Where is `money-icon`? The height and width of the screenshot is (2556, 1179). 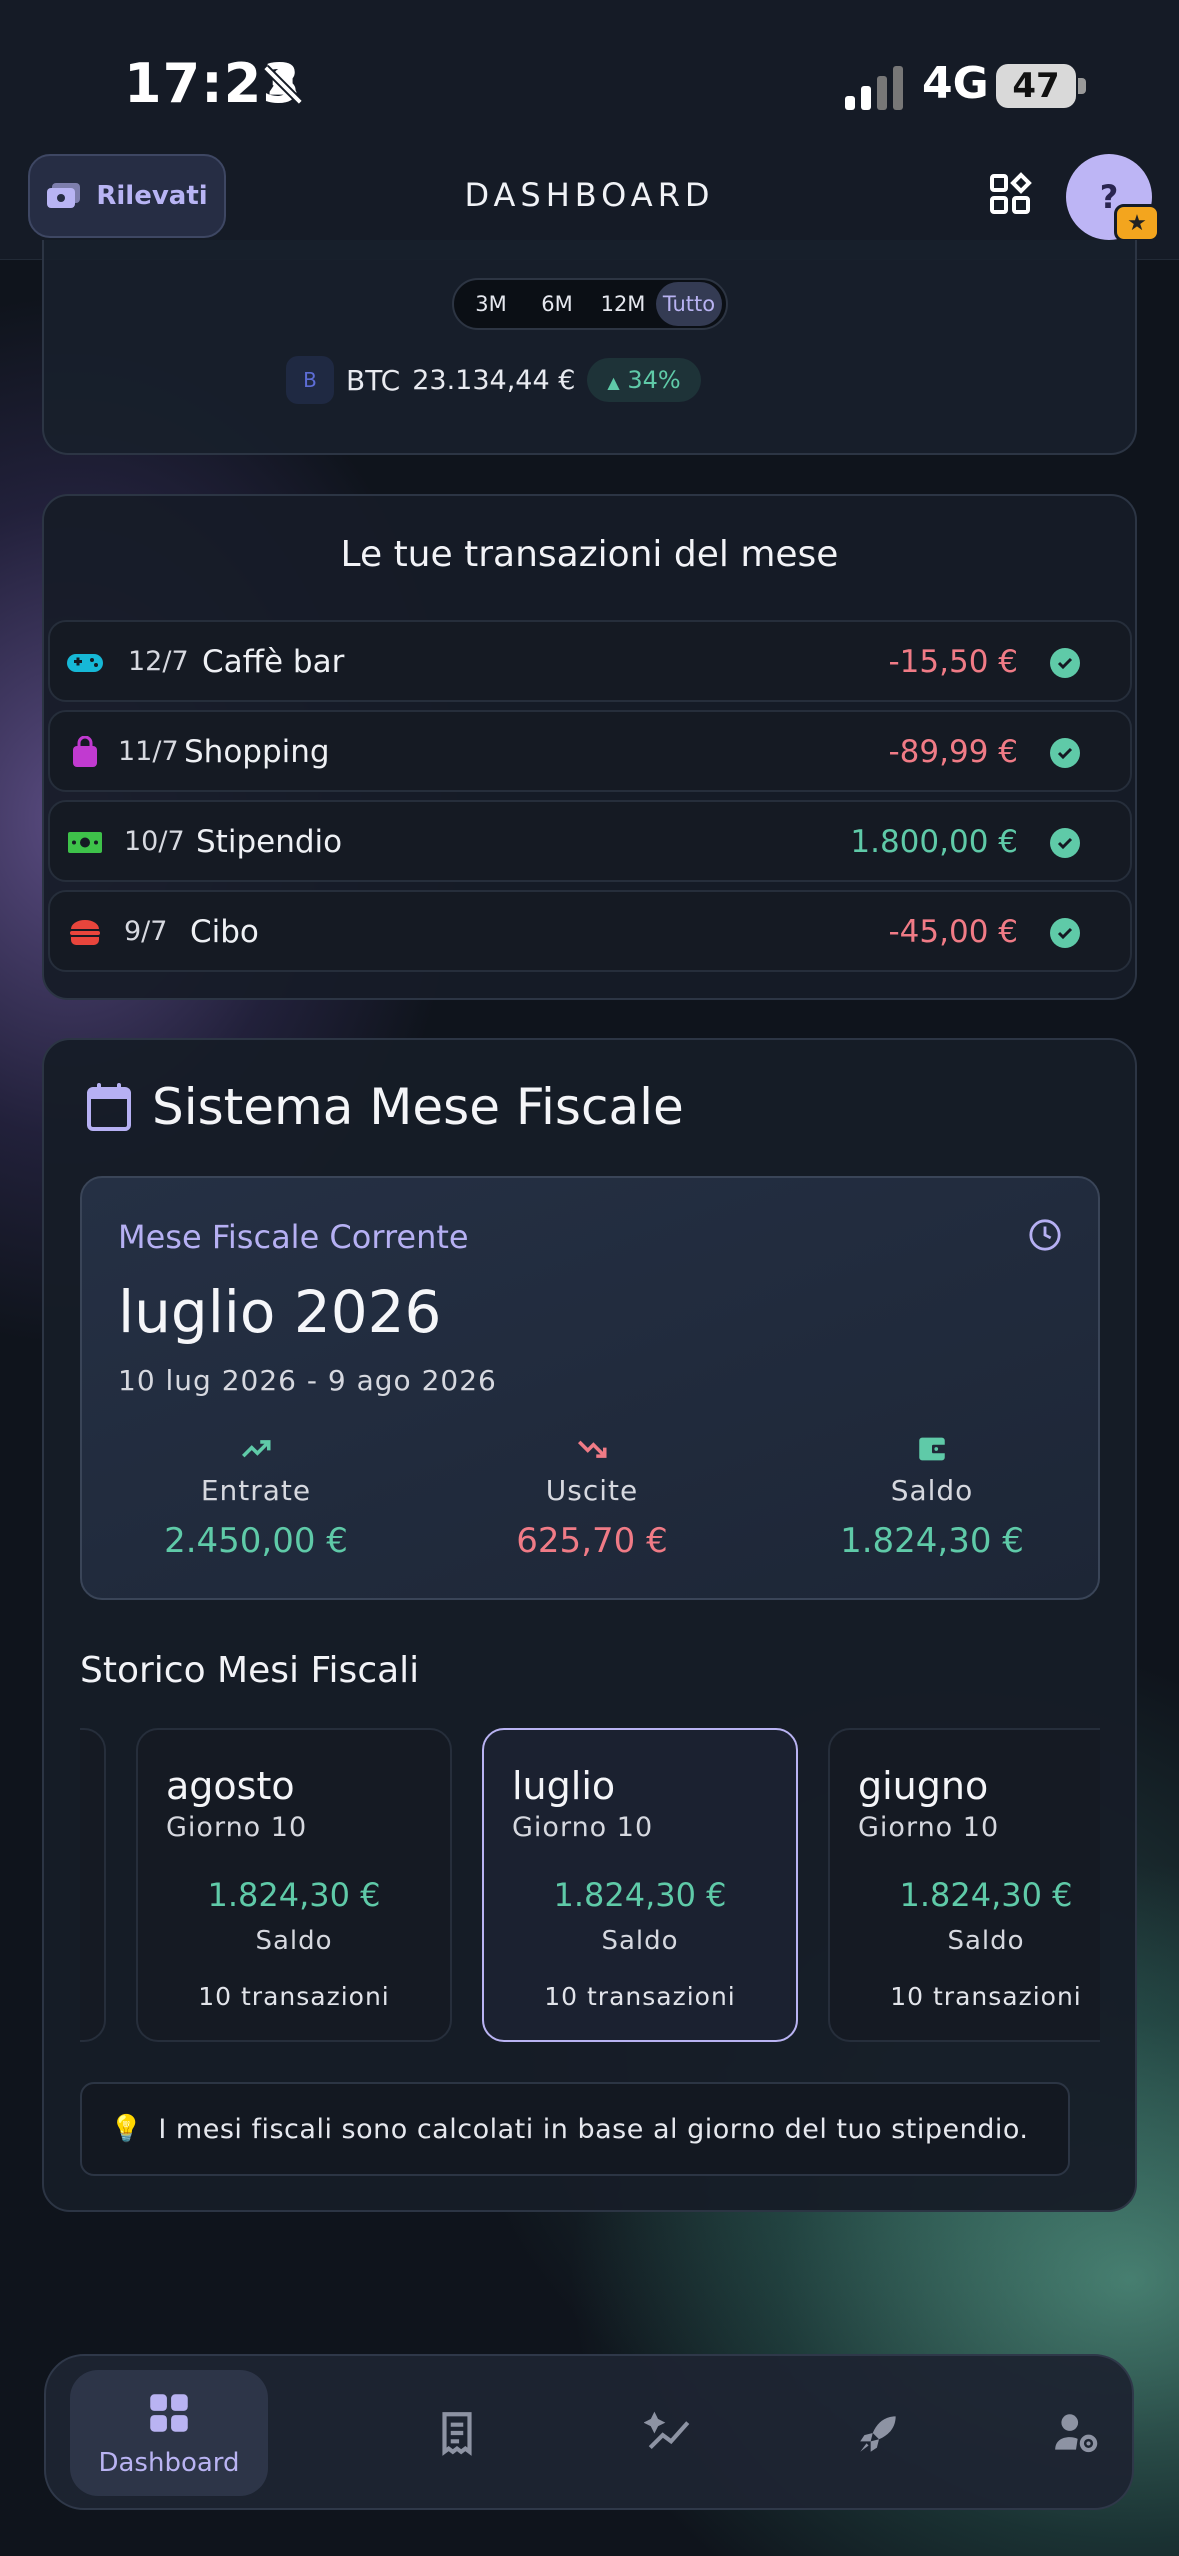
money-icon is located at coordinates (85, 842).